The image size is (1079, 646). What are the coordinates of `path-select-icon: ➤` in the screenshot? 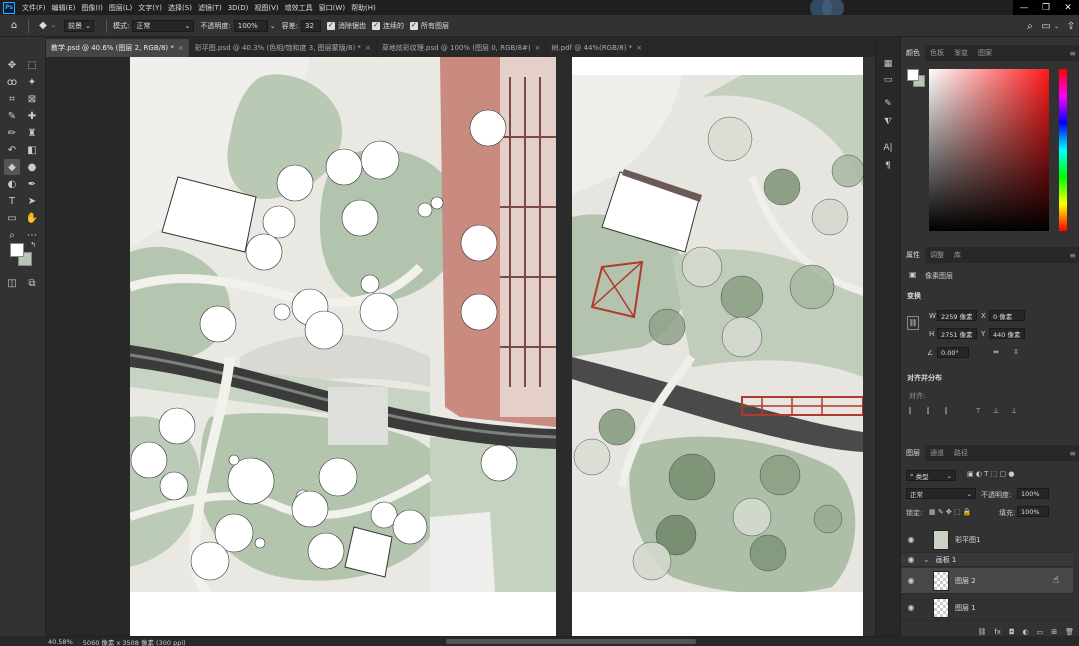 It's located at (32, 201).